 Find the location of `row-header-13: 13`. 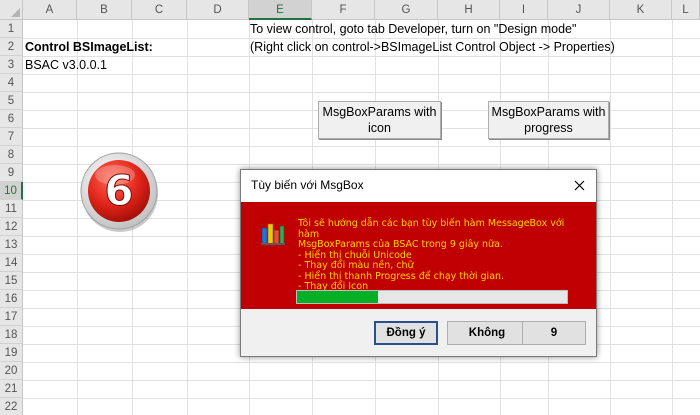

row-header-13: 13 is located at coordinates (11, 245).